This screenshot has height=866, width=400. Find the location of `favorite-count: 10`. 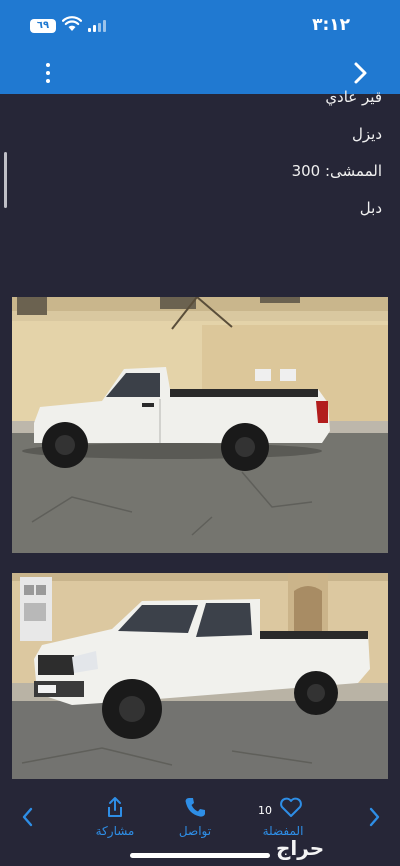

favorite-count: 10 is located at coordinates (265, 810).